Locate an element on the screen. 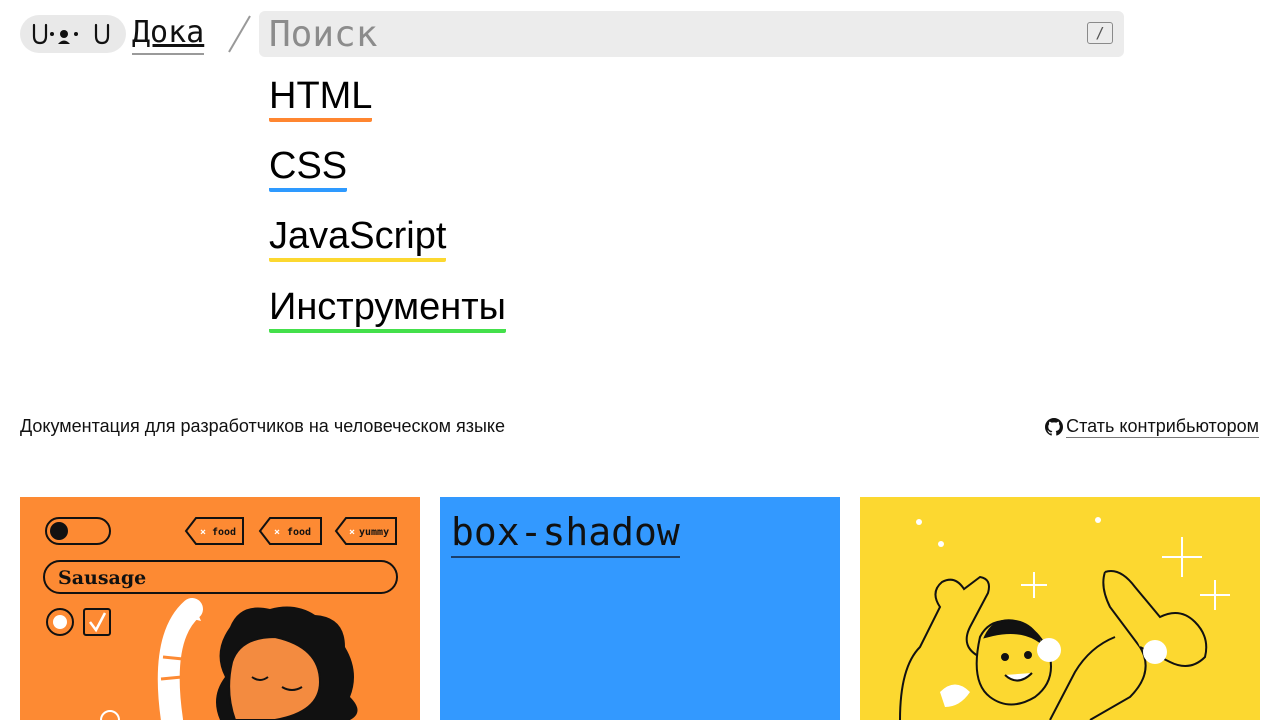 The height and width of the screenshot is (720, 1280). radio-illustration is located at coordinates (60, 622).